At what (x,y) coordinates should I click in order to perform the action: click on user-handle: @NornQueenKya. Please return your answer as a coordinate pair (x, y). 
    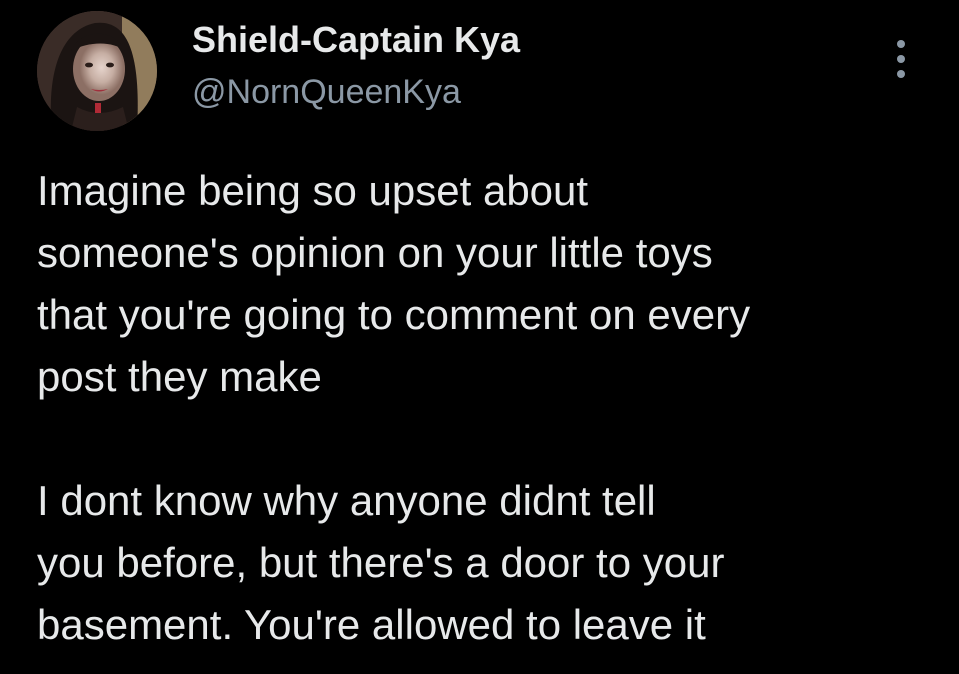
    Looking at the image, I should click on (326, 92).